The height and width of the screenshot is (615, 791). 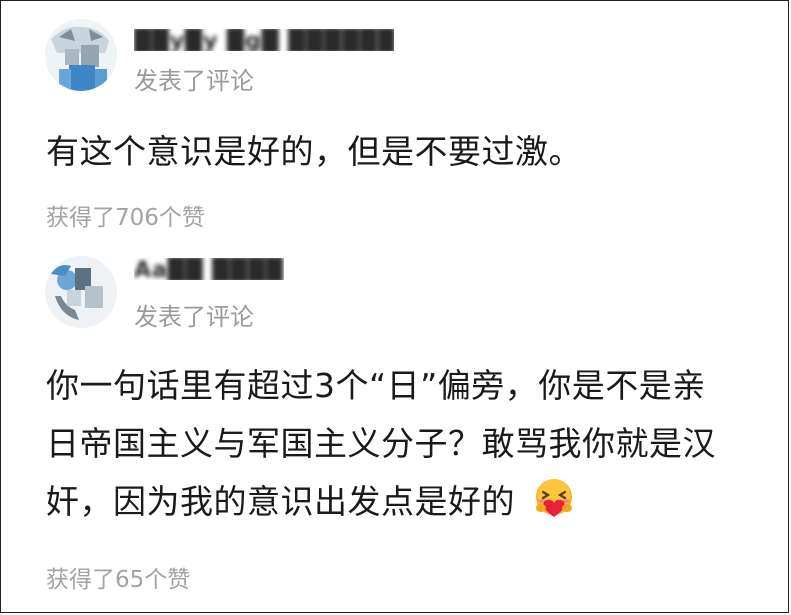 What do you see at coordinates (554, 499) in the screenshot?
I see `hugging-heart-emoji-icon` at bounding box center [554, 499].